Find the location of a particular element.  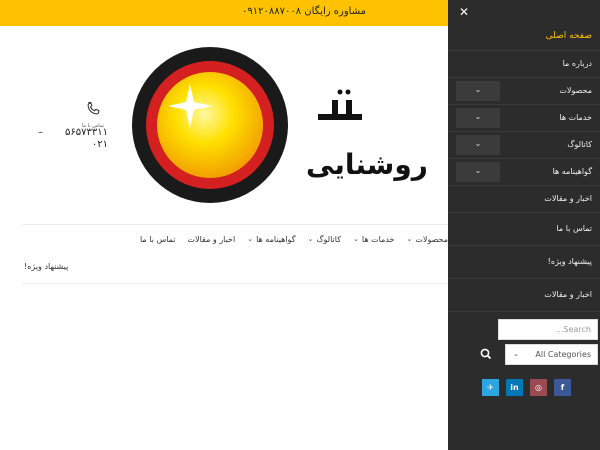

nav-label: خدمات ها is located at coordinates (378, 239).